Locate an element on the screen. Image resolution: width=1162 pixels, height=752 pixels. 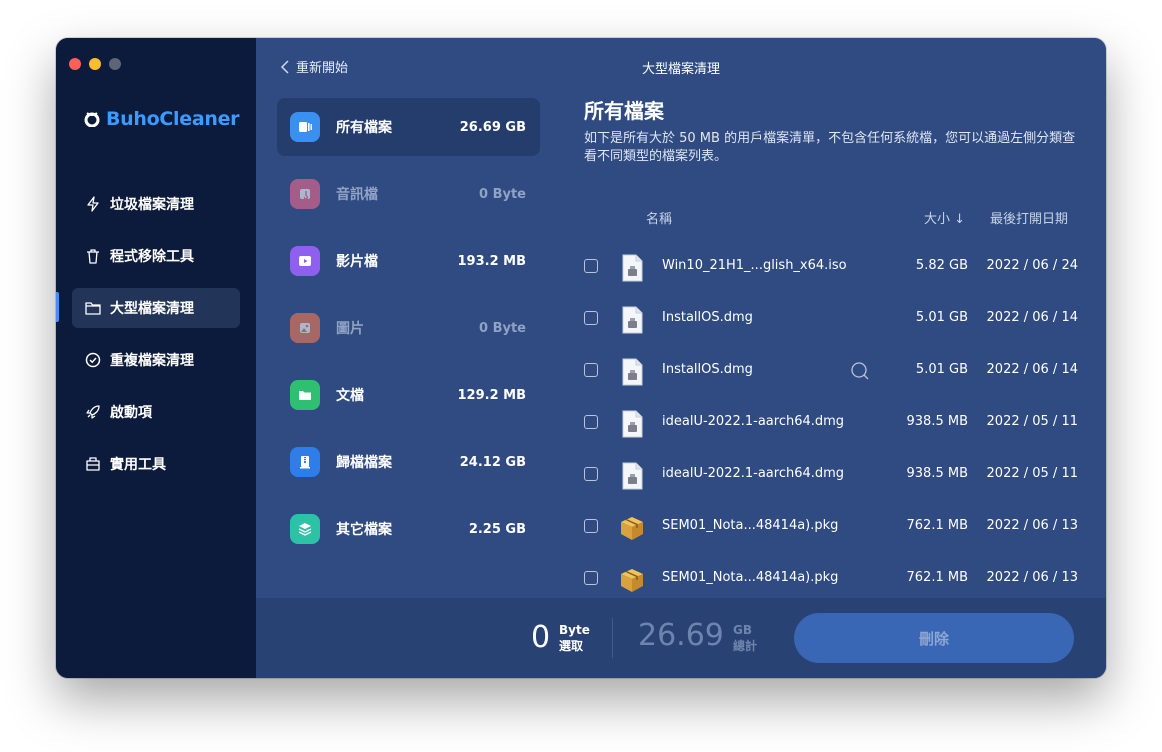
back-button: 重新開始 is located at coordinates (314, 66).